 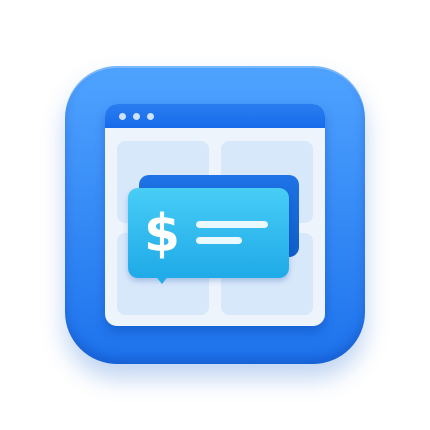 What do you see at coordinates (215, 116) in the screenshot?
I see `window-titlebar` at bounding box center [215, 116].